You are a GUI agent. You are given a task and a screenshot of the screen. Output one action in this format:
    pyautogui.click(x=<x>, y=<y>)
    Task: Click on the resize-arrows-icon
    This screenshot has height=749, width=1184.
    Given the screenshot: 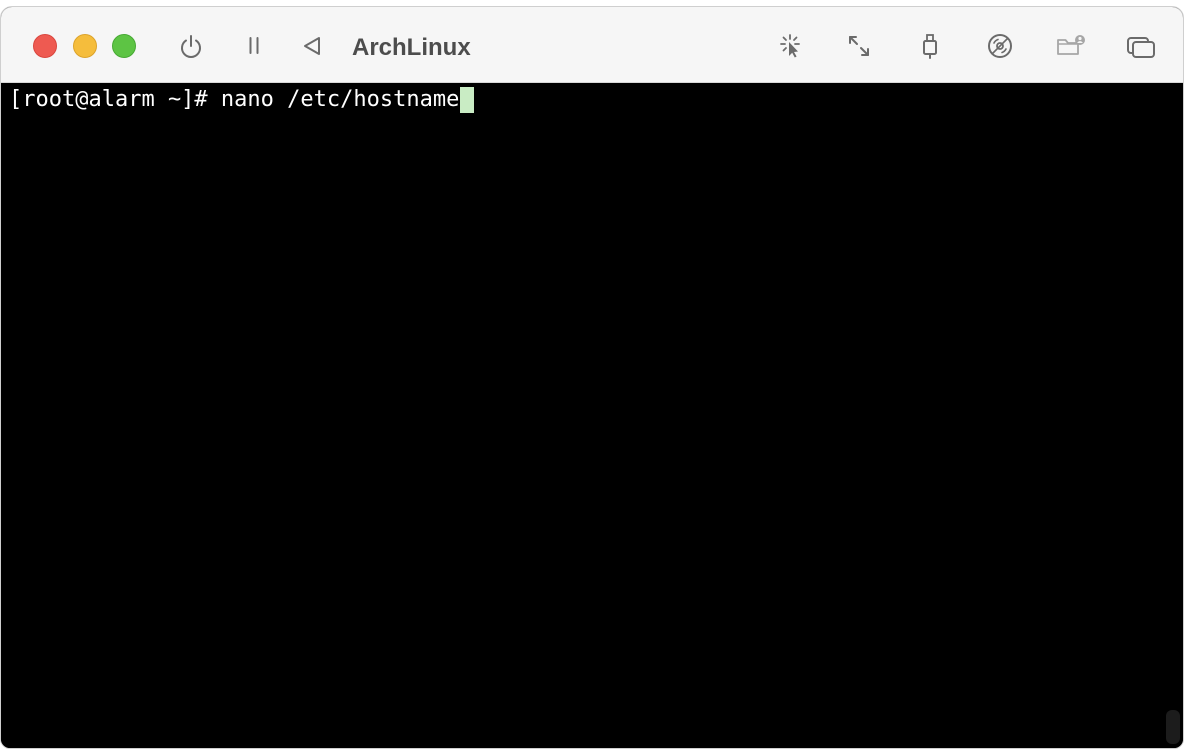 What is the action you would take?
    pyautogui.click(x=859, y=46)
    